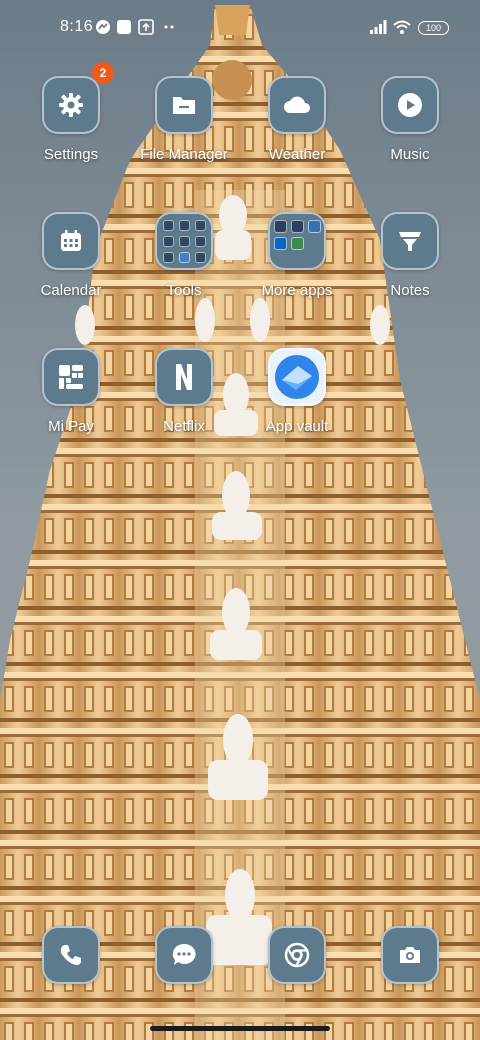  I want to click on mi-pay-icon, so click(71, 377).